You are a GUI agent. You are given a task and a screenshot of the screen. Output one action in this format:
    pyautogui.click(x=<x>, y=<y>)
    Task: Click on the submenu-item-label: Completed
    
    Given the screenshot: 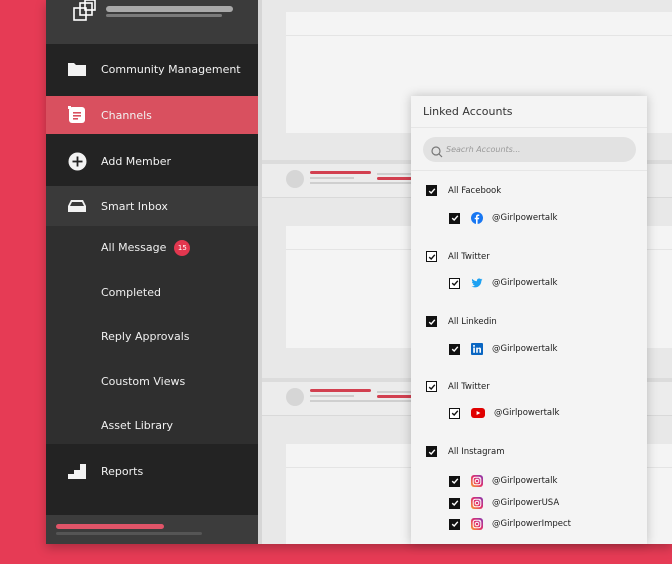 What is the action you would take?
    pyautogui.click(x=131, y=292)
    